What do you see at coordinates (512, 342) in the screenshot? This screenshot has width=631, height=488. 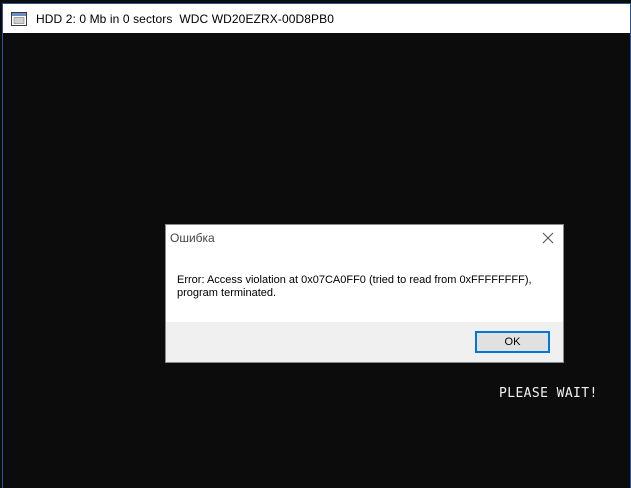 I see `ok-button: OK` at bounding box center [512, 342].